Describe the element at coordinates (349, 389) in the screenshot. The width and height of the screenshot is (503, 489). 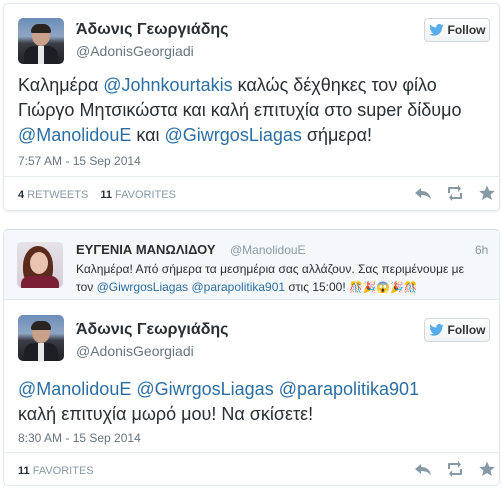
I see `mention-link: @parapolitika901` at that location.